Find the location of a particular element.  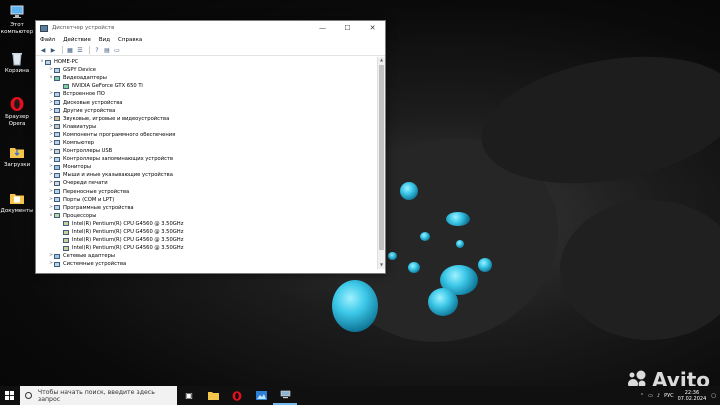

menu-view: Вид is located at coordinates (104, 40).